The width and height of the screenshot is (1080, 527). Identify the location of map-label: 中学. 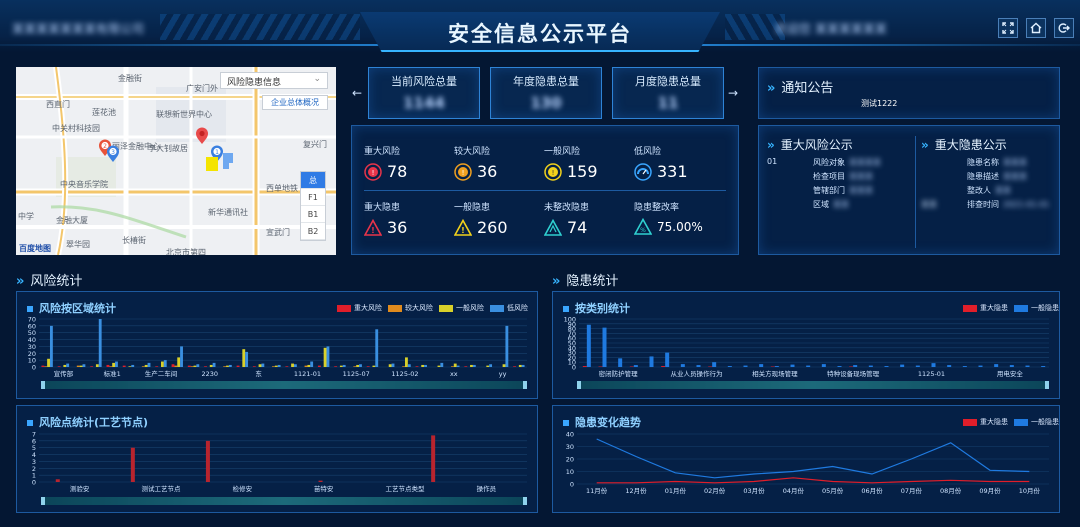
(26, 216).